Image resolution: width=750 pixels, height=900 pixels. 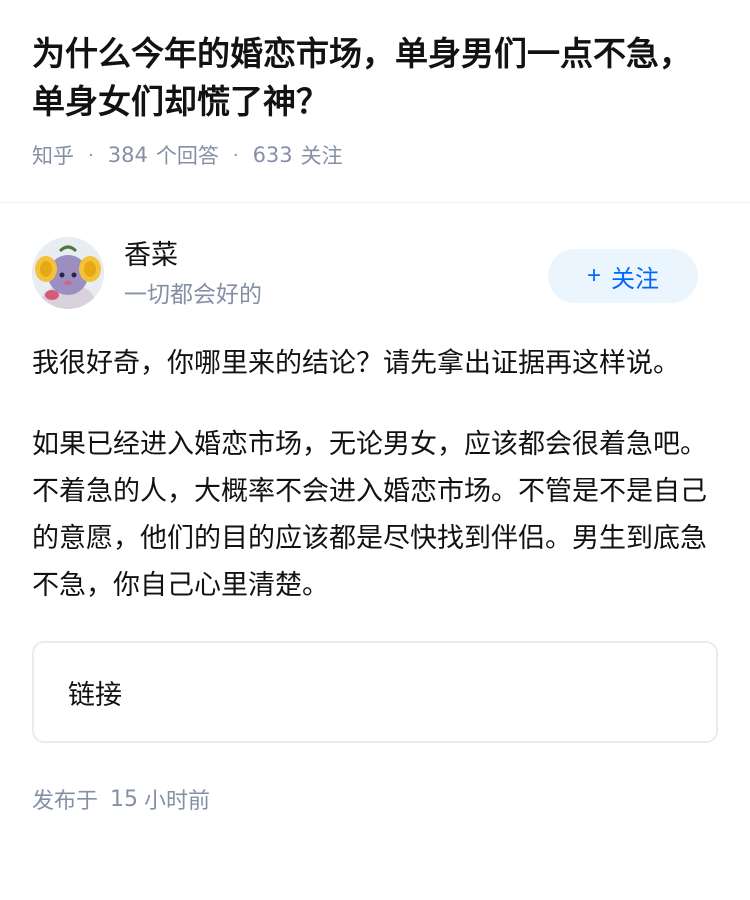 What do you see at coordinates (193, 295) in the screenshot?
I see `author-bio: 一切都会好的` at bounding box center [193, 295].